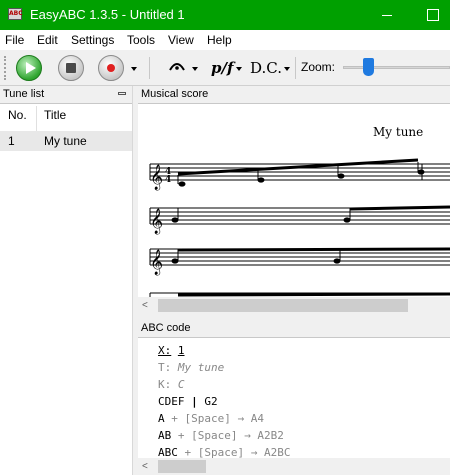 The height and width of the screenshot is (475, 450). What do you see at coordinates (191, 367) in the screenshot?
I see `abc-line-t: T: My tune` at bounding box center [191, 367].